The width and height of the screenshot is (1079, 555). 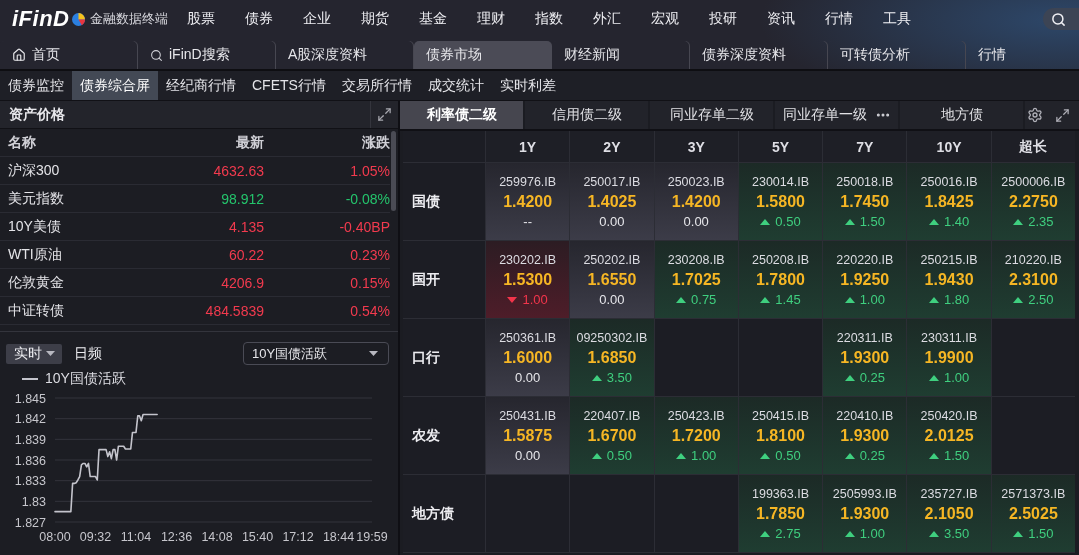 What do you see at coordinates (528, 259) in the screenshot?
I see `bond-code: 230202.IB` at bounding box center [528, 259].